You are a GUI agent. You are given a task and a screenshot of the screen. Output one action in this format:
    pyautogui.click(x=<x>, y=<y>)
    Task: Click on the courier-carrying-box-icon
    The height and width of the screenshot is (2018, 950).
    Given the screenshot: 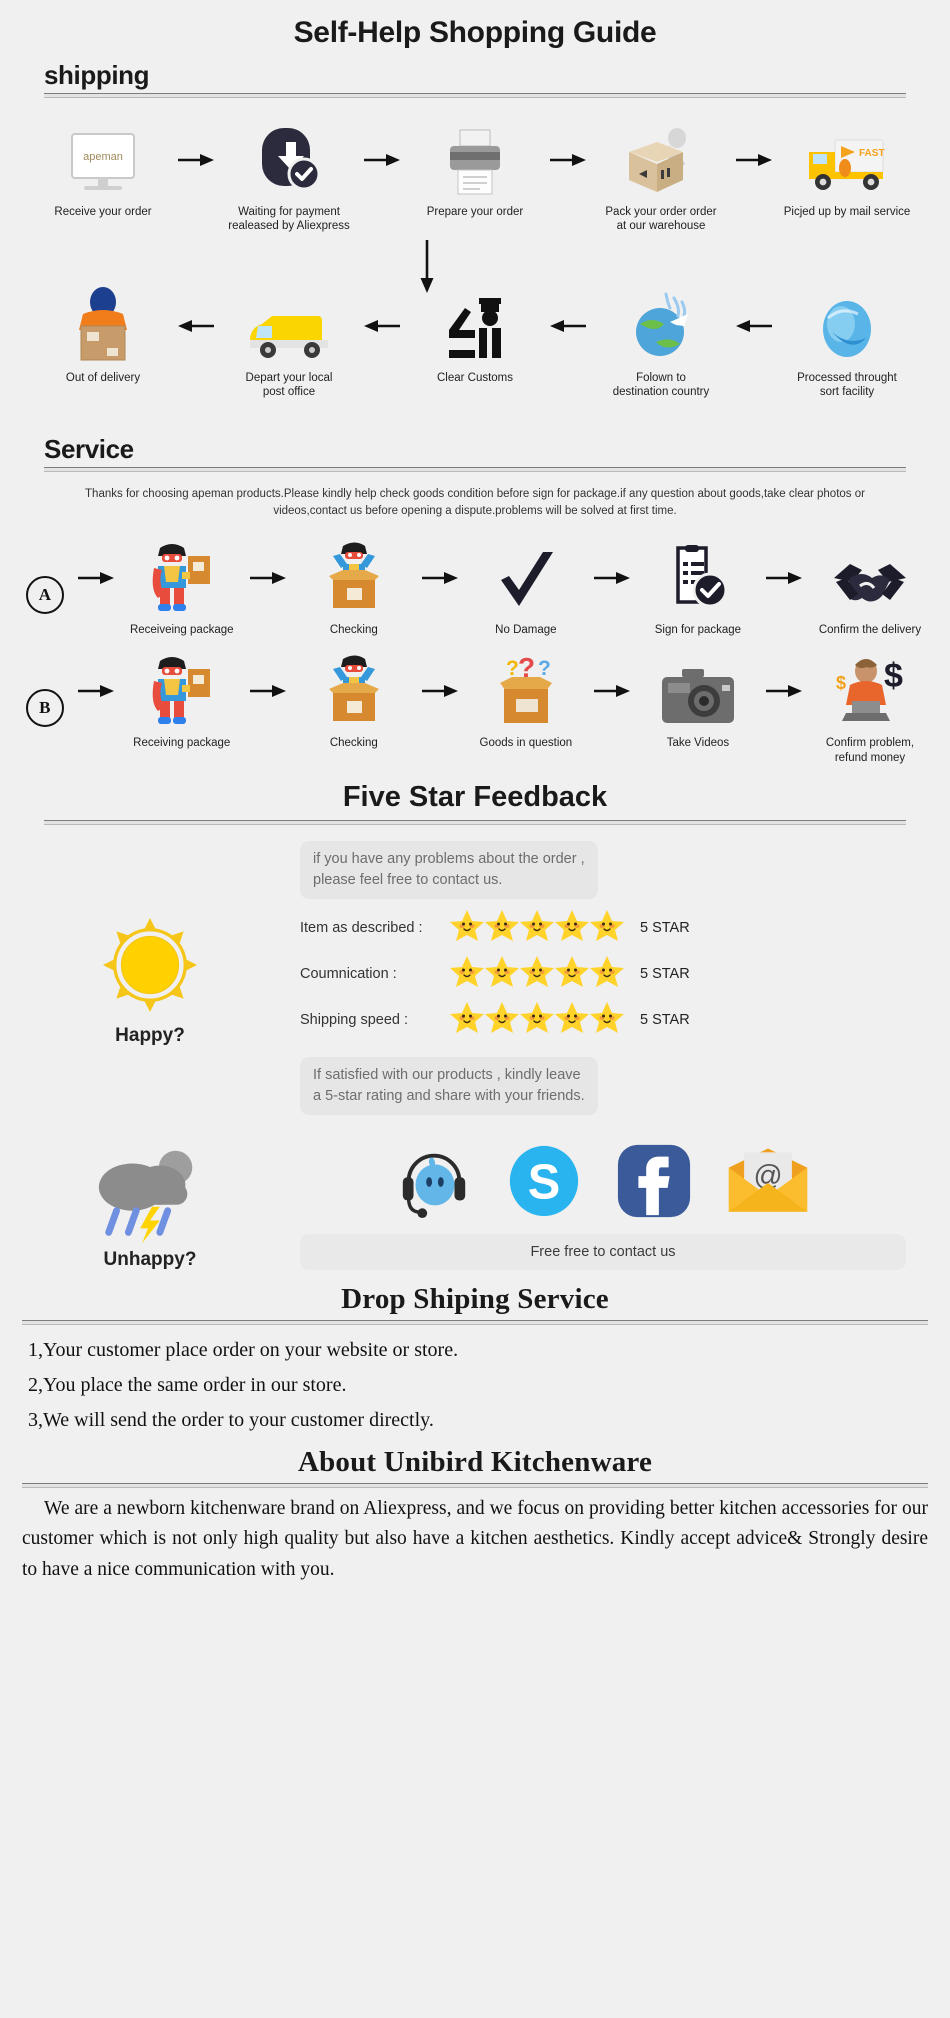 What is the action you would take?
    pyautogui.click(x=103, y=324)
    